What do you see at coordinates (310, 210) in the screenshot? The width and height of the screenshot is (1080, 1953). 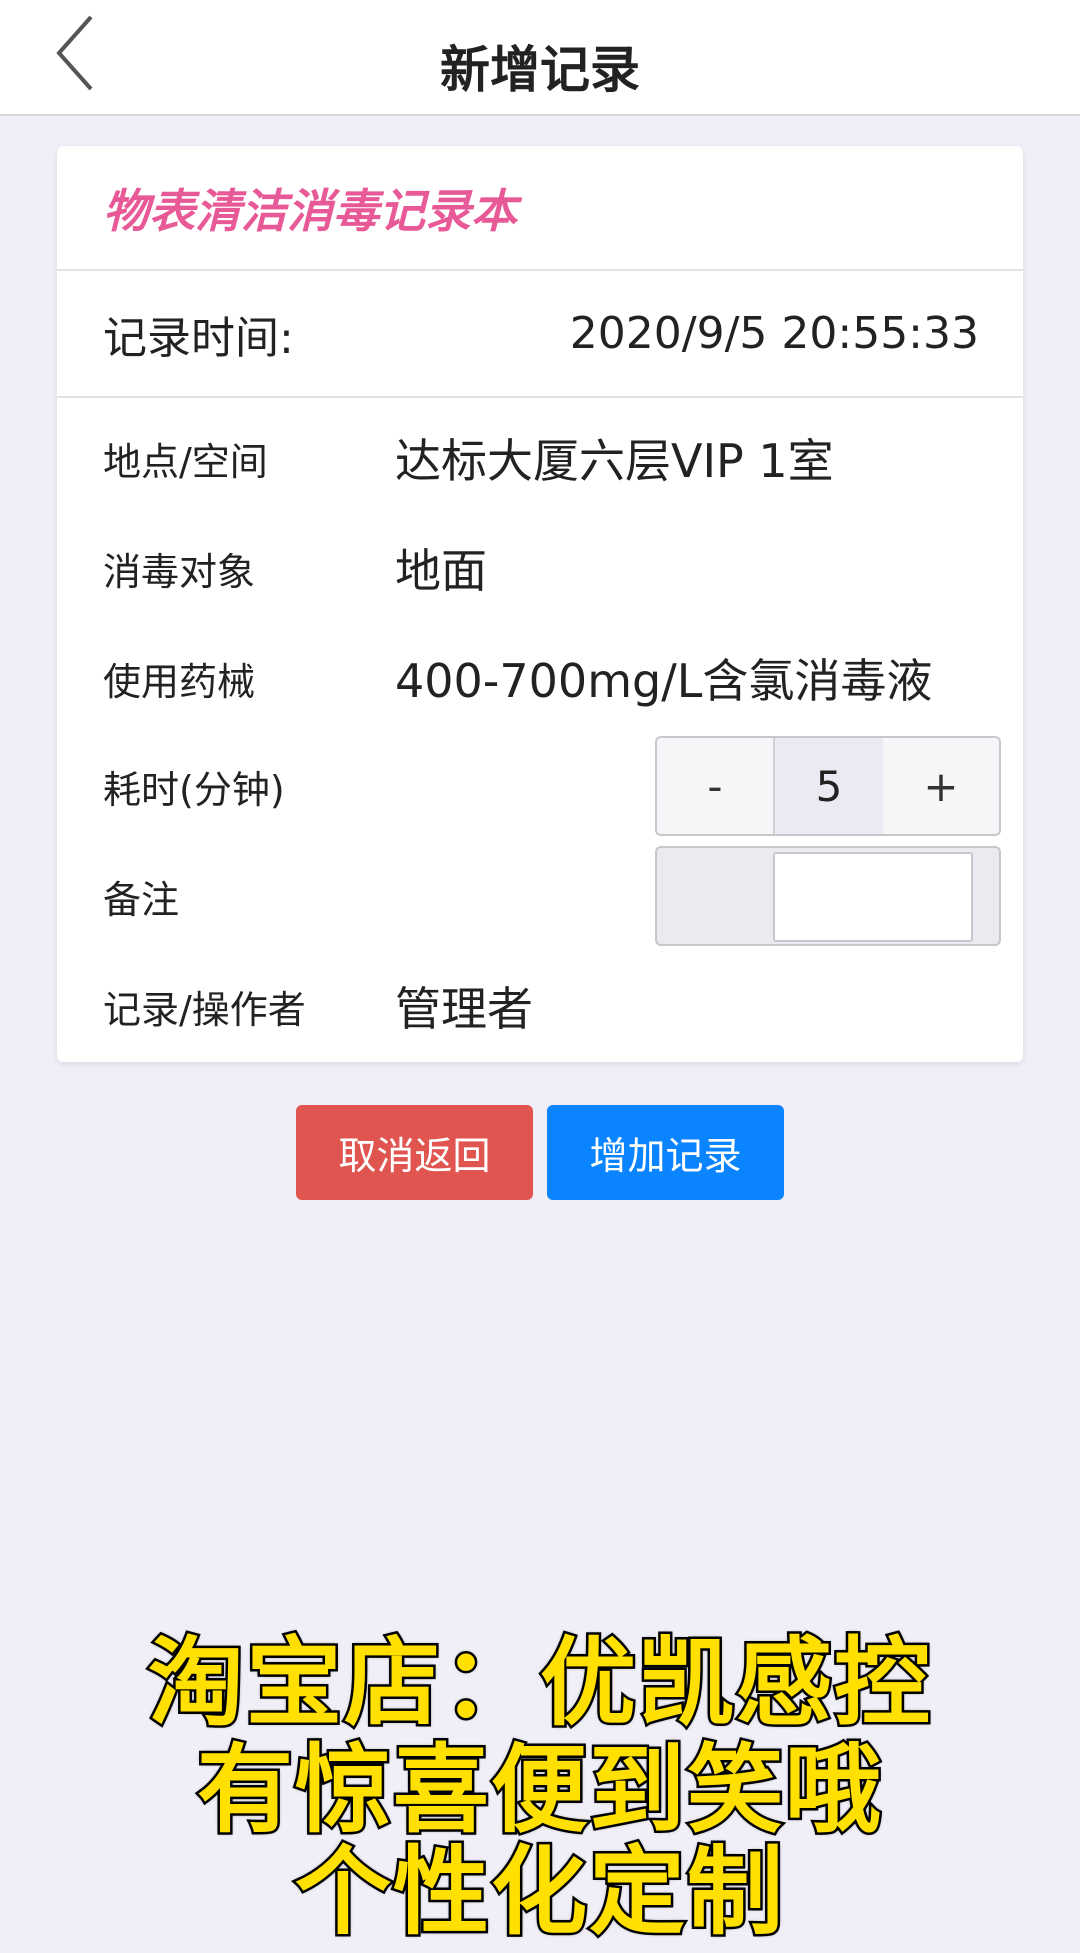 I see `card-title: 物表清洁消毒记录本` at bounding box center [310, 210].